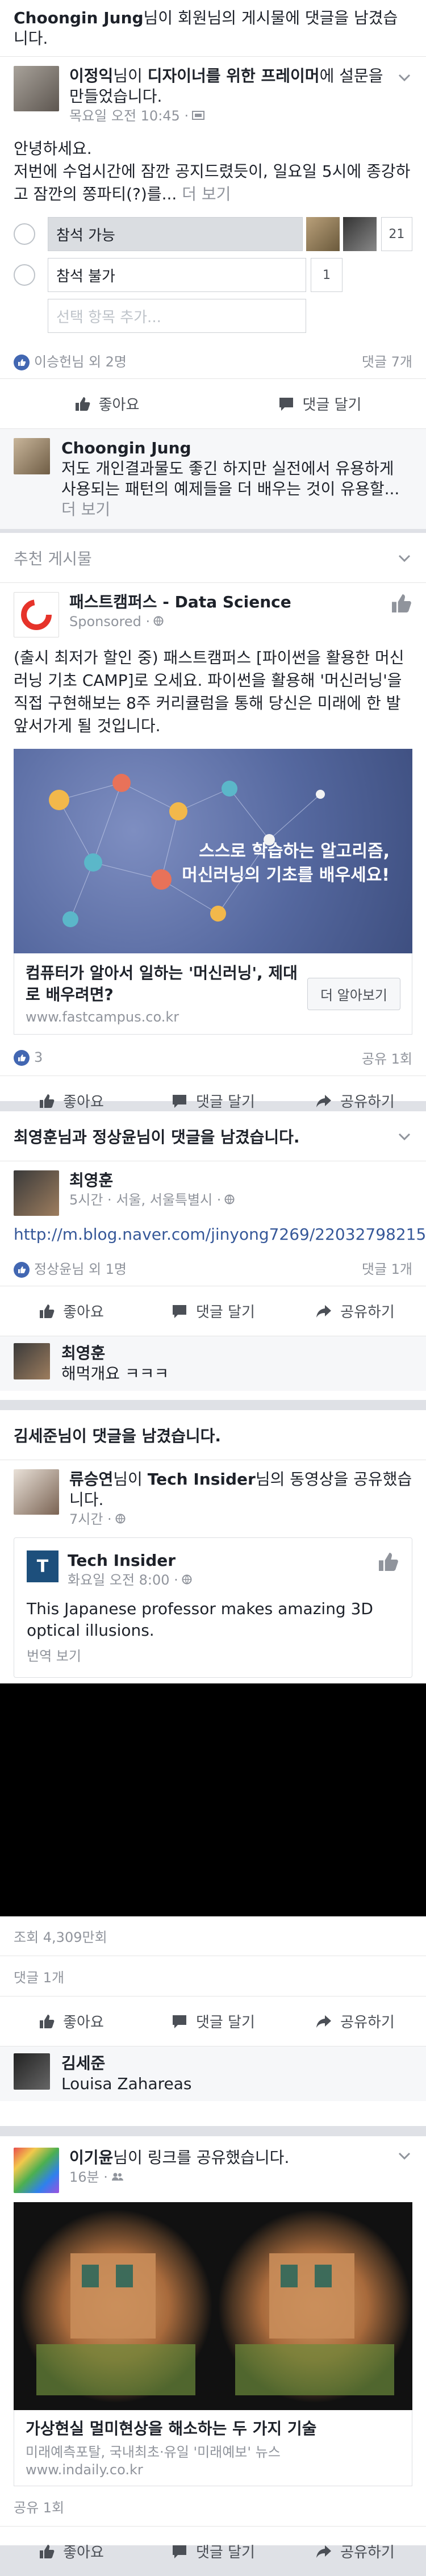  I want to click on comment-count: 댓글 7개, so click(387, 360).